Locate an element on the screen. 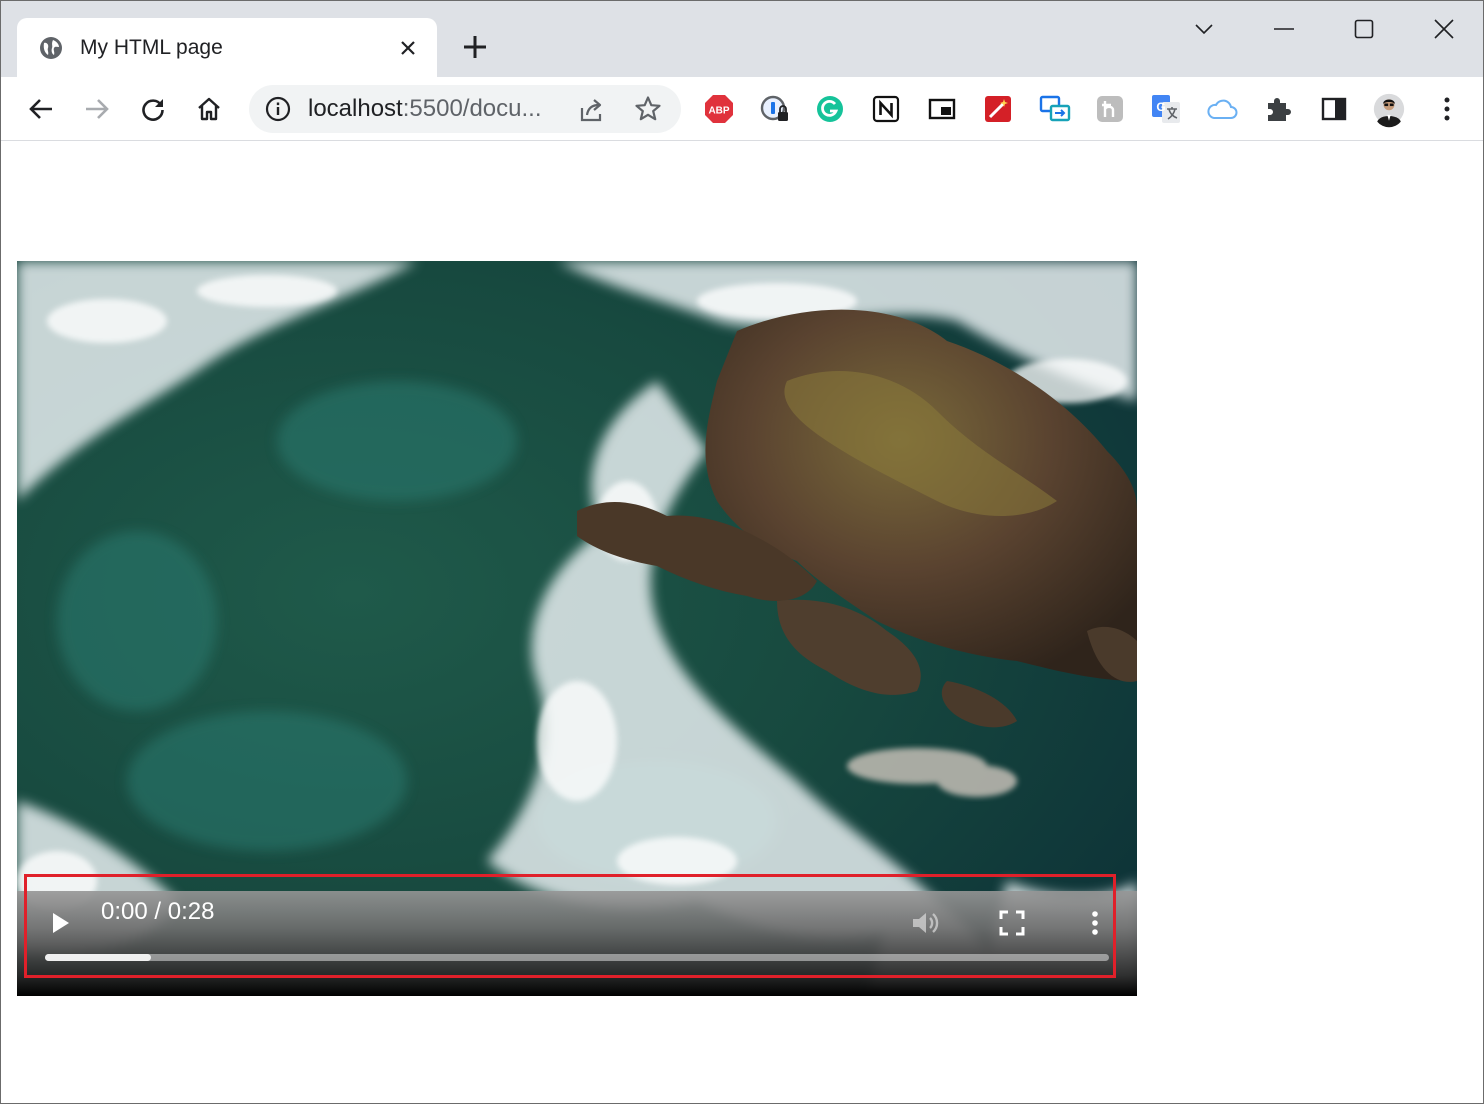 This screenshot has height=1104, width=1484. highlight-annotation-box is located at coordinates (570, 926).